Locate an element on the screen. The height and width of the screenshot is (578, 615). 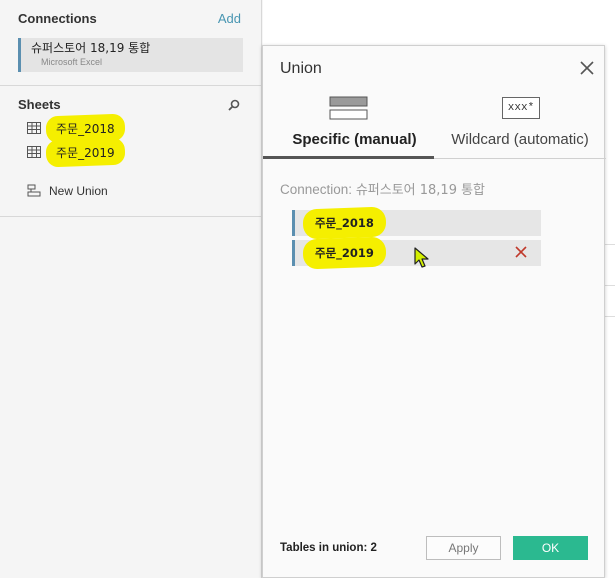
connection-prefix: Connection: is located at coordinates (318, 189).